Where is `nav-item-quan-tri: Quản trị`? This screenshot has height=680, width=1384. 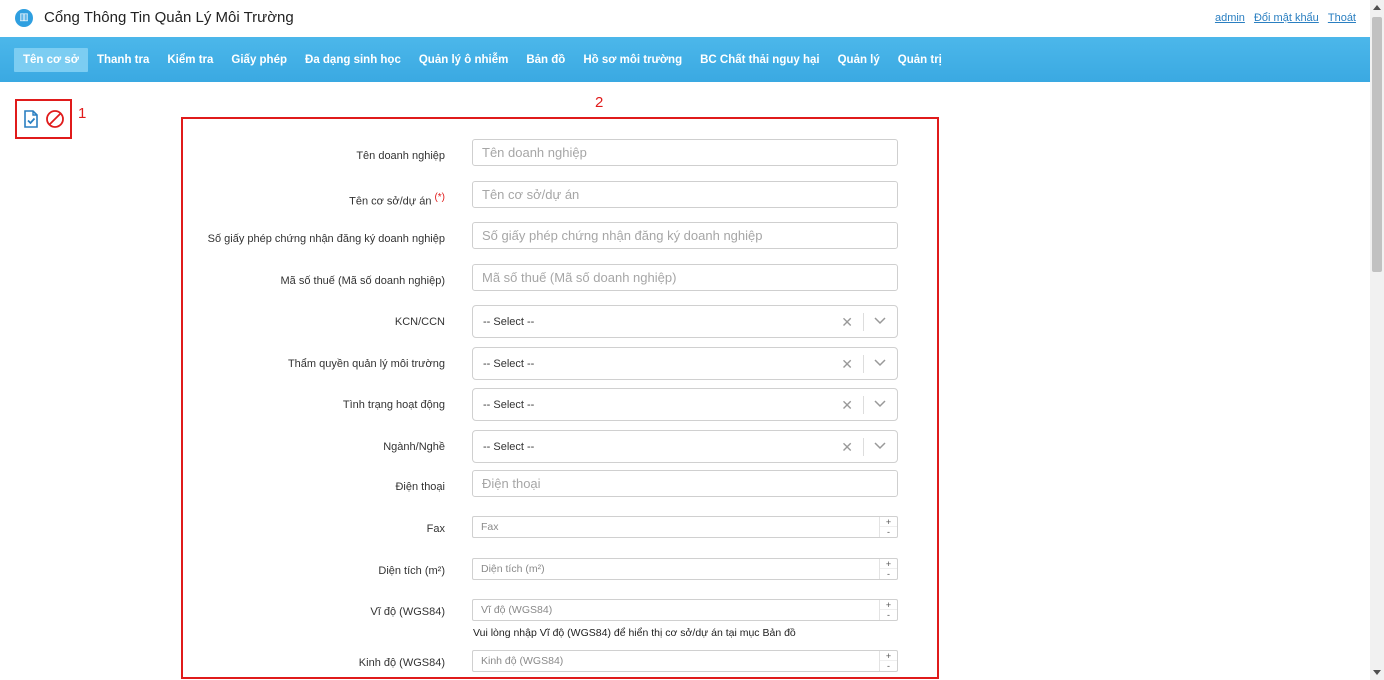 nav-item-quan-tri: Quản trị is located at coordinates (920, 60).